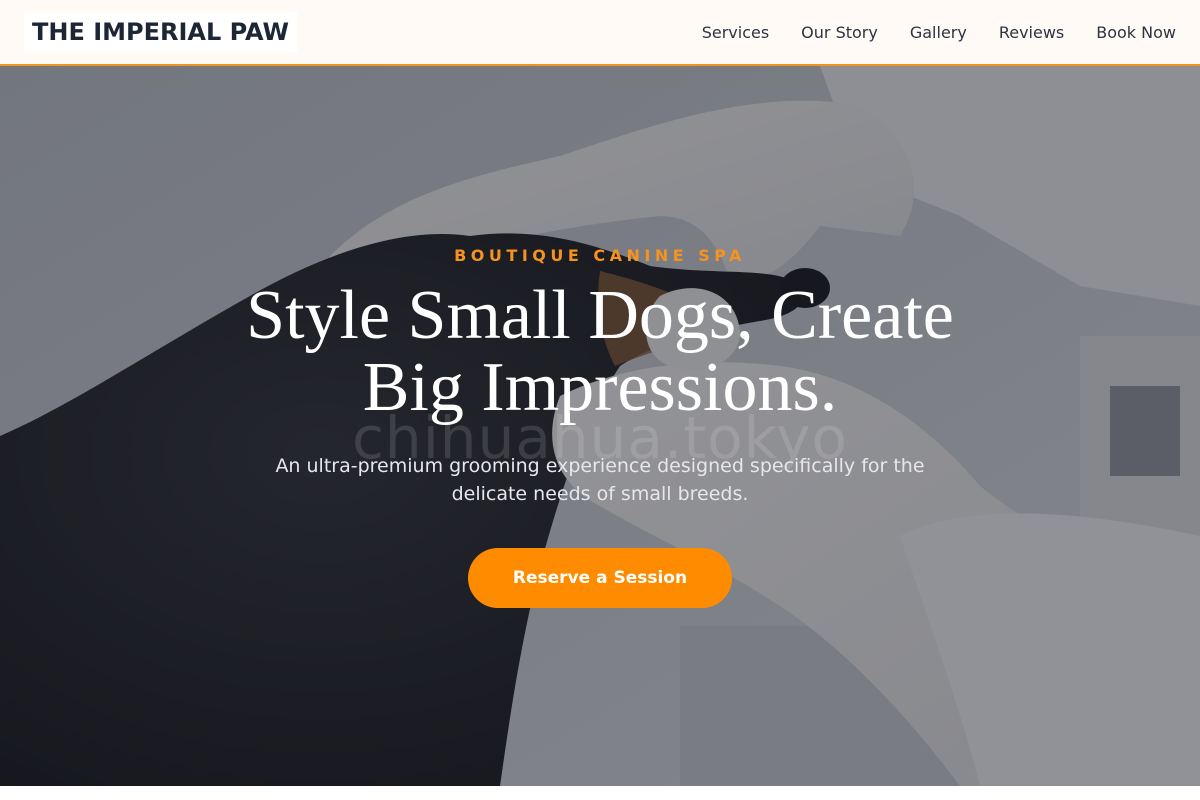 Image resolution: width=1200 pixels, height=800 pixels. What do you see at coordinates (160, 32) in the screenshot?
I see `site-logo: THE IMPERIAL PAW` at bounding box center [160, 32].